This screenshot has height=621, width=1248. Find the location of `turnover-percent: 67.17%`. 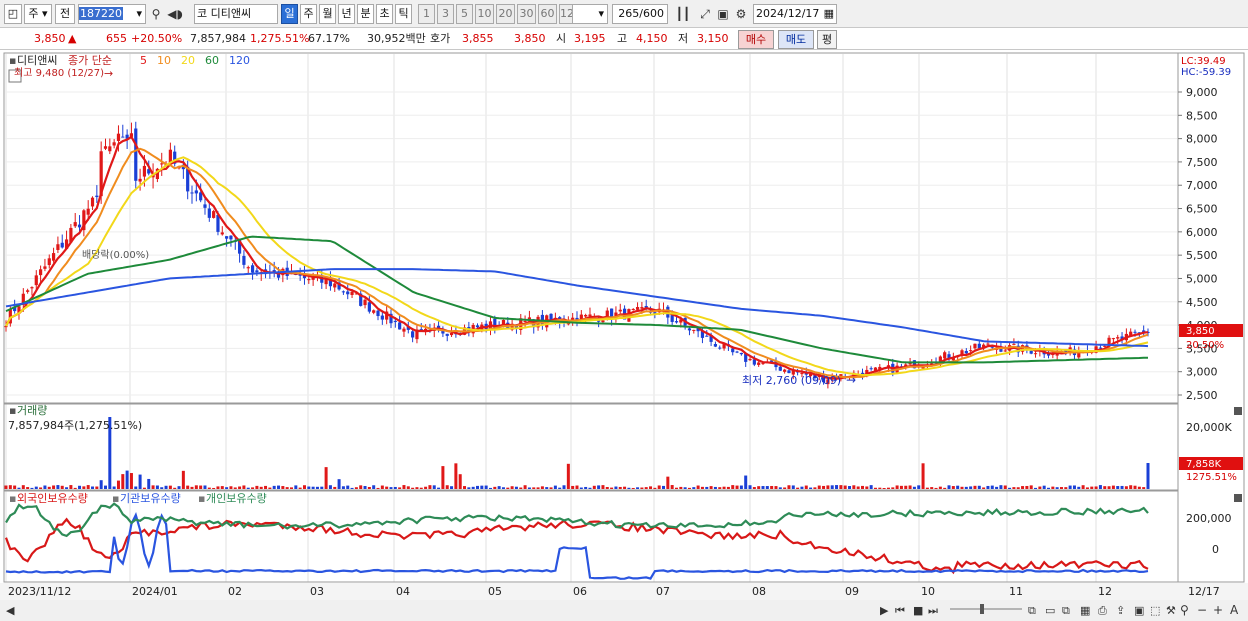

turnover-percent: 67.17% is located at coordinates (329, 38).